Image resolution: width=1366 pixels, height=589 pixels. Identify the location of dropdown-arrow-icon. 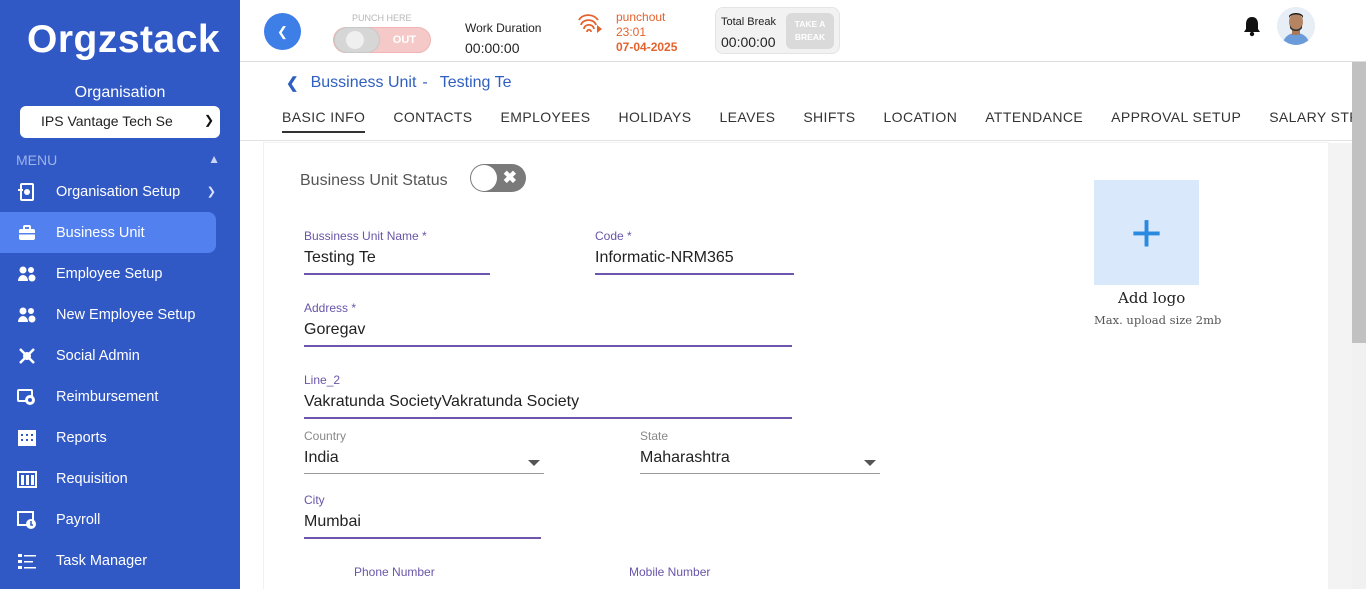
(534, 463).